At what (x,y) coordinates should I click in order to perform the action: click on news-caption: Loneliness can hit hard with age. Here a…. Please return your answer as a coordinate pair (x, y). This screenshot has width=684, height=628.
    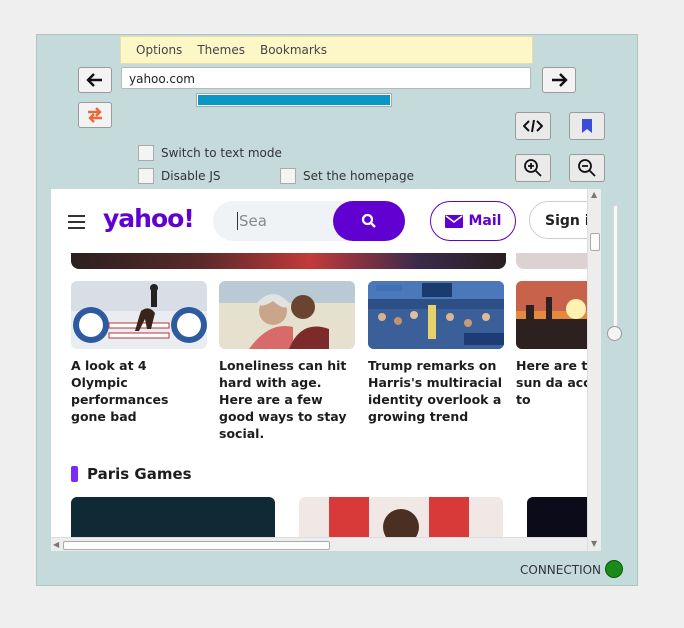
    Looking at the image, I should click on (287, 399).